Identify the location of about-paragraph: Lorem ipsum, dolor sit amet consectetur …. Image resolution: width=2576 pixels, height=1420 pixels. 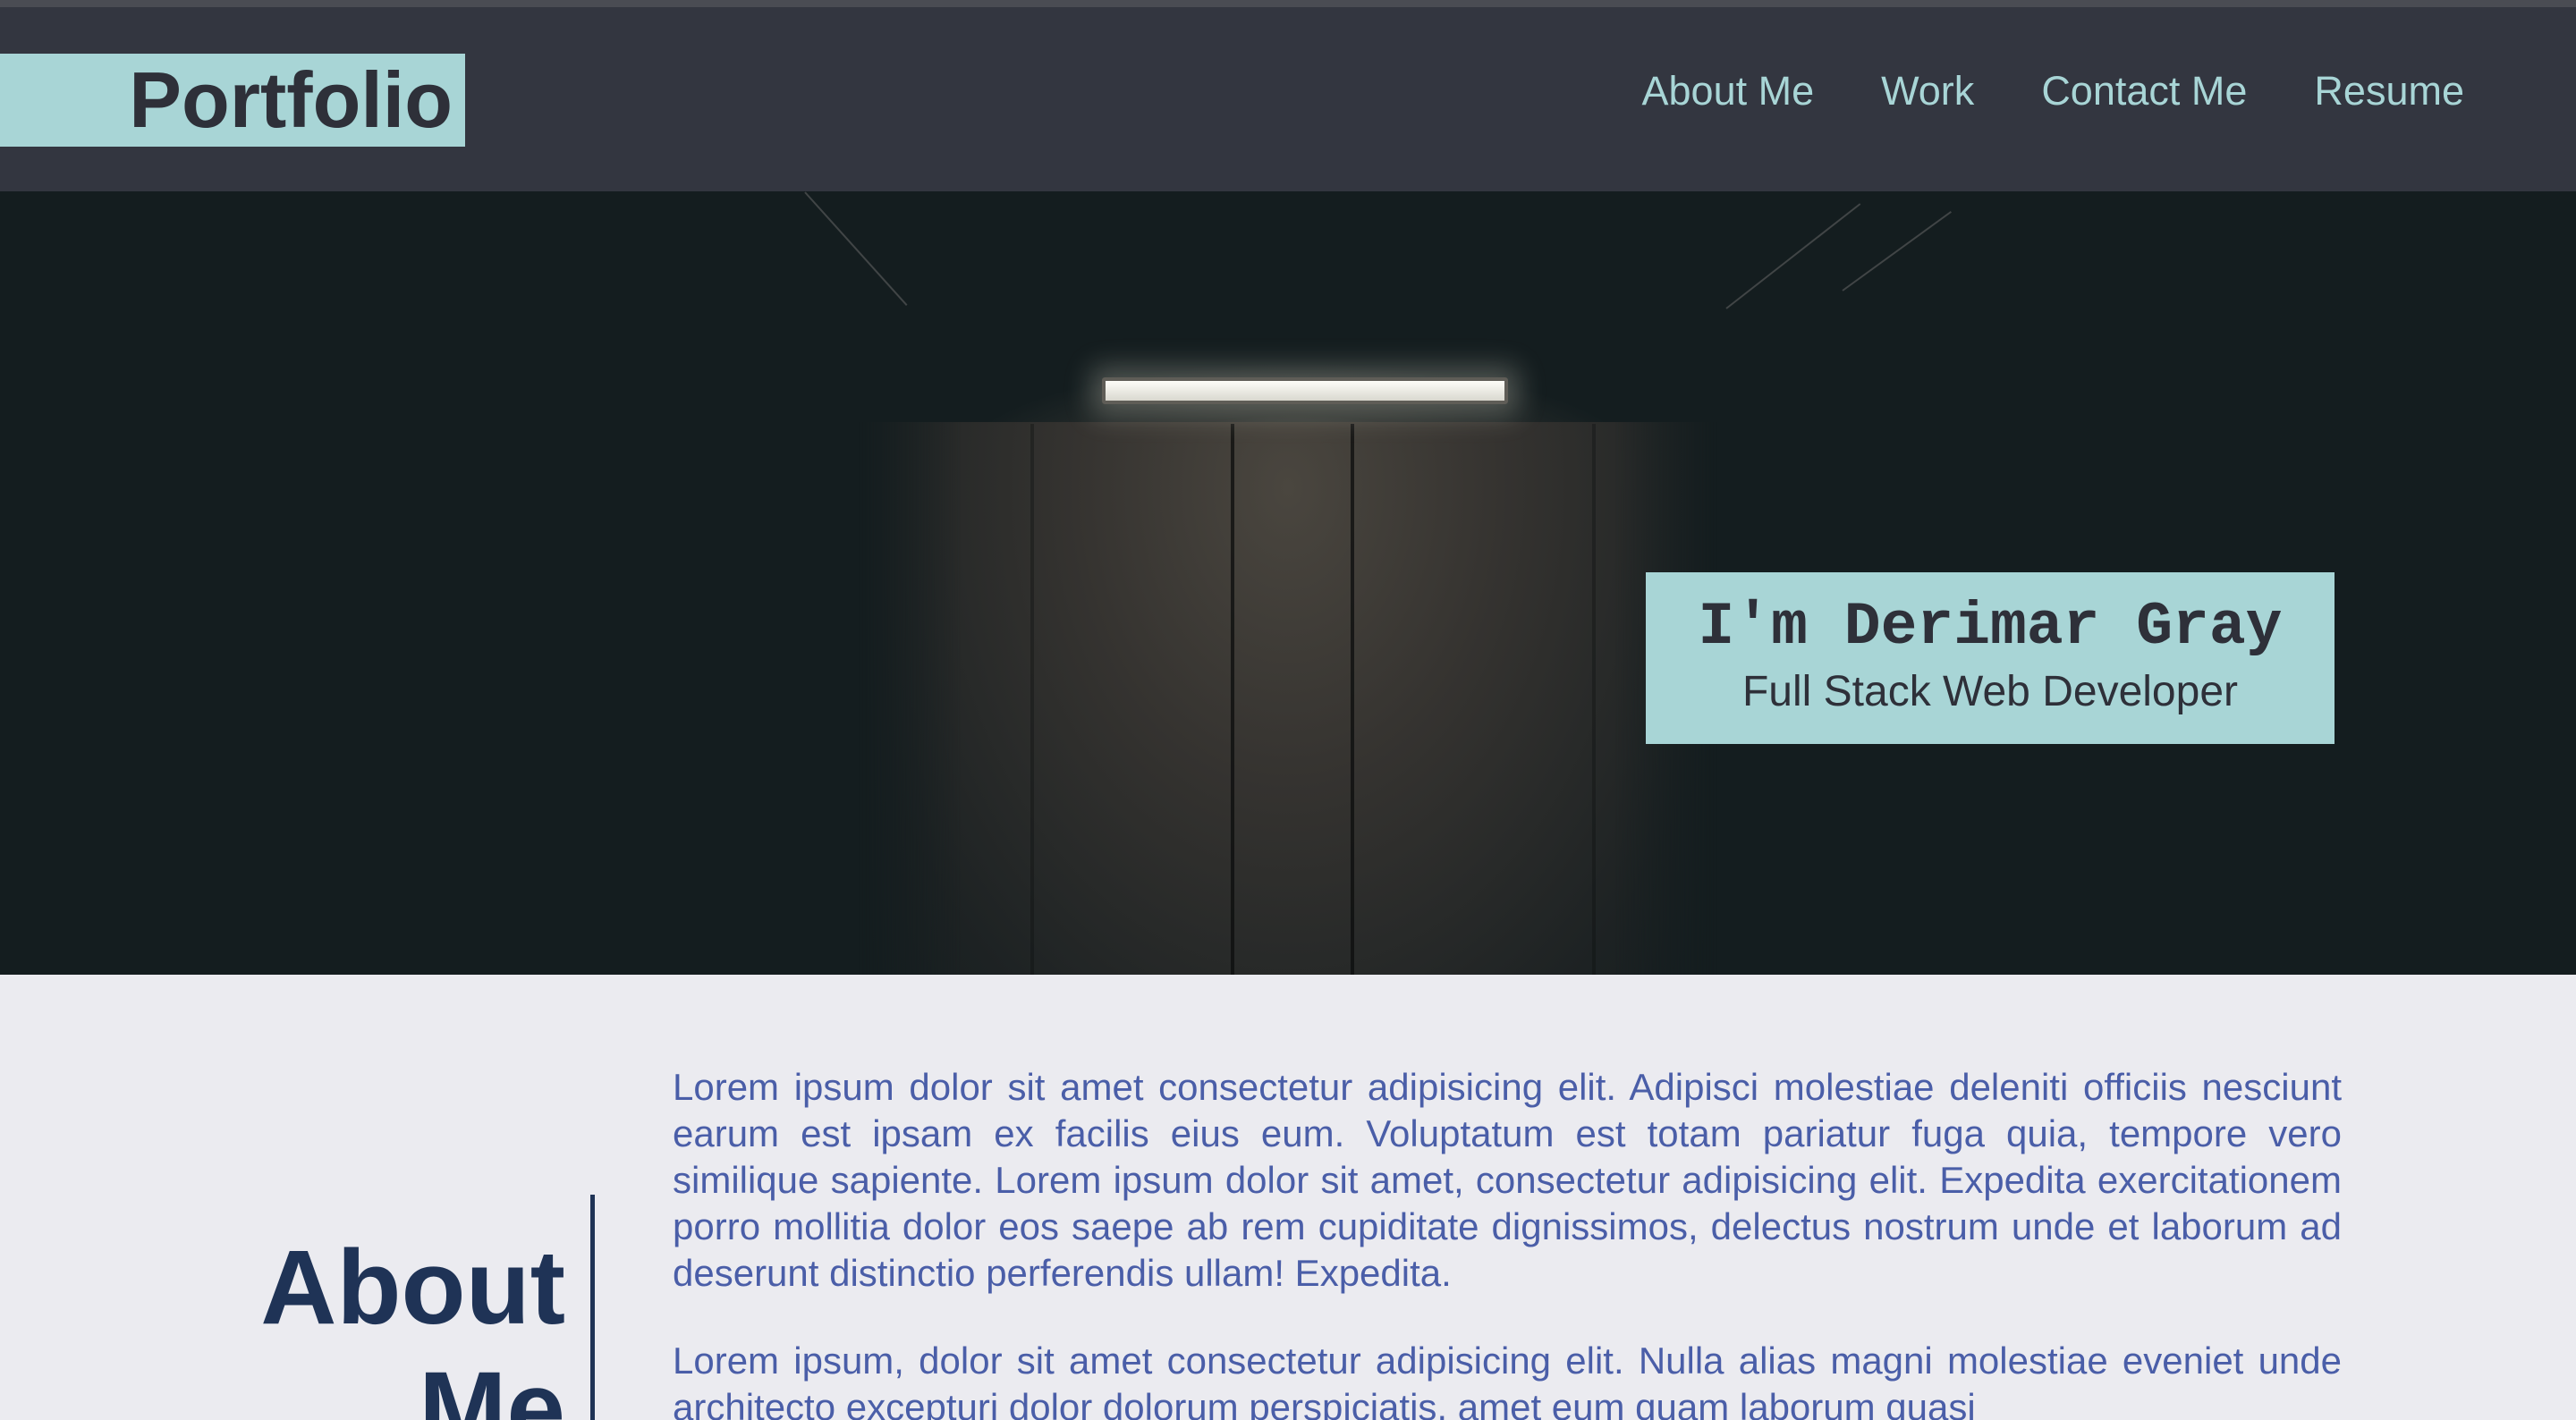
(1507, 1380).